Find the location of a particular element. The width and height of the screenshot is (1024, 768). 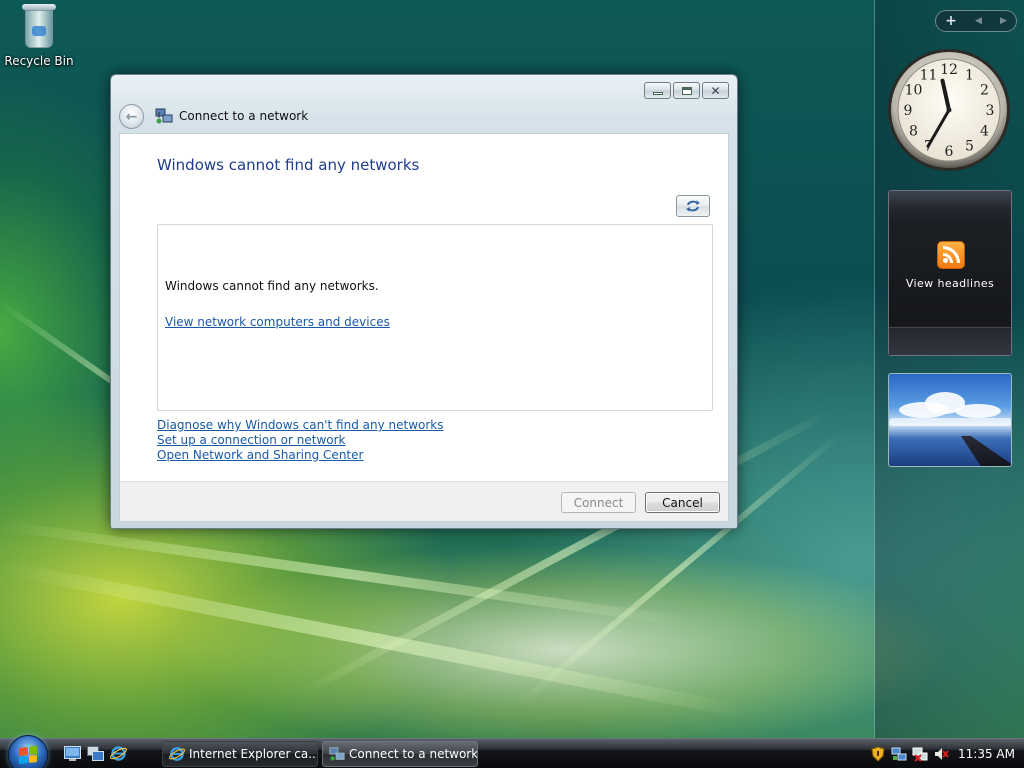

clock-numeral: 5 is located at coordinates (969, 147).